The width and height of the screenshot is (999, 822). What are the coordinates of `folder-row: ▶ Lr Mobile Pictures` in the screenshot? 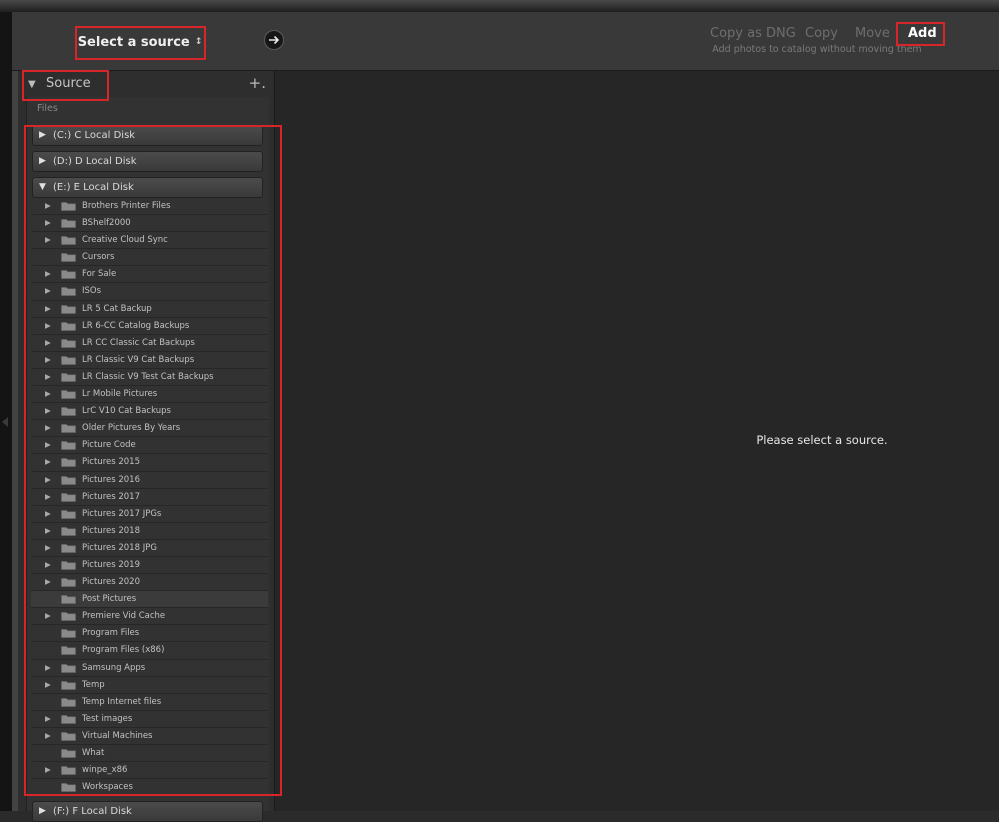 It's located at (149, 395).